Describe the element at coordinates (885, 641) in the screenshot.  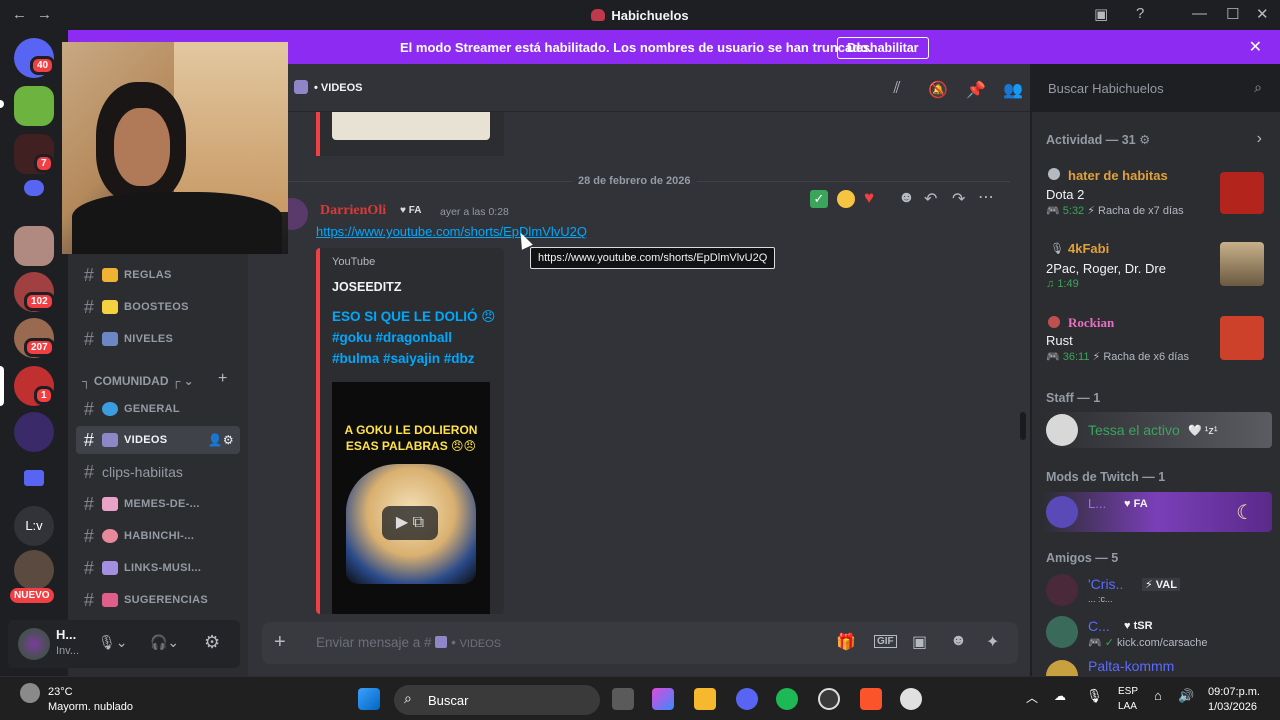
I see `gif-icon: GIF` at that location.